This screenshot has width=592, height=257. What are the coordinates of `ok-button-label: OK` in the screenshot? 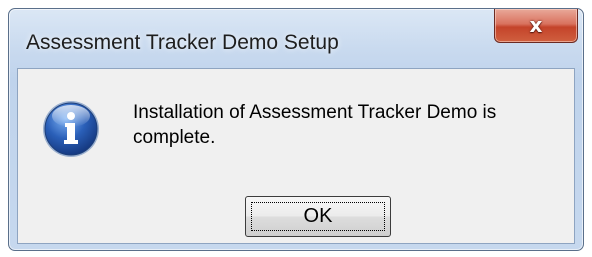 It's located at (318, 216).